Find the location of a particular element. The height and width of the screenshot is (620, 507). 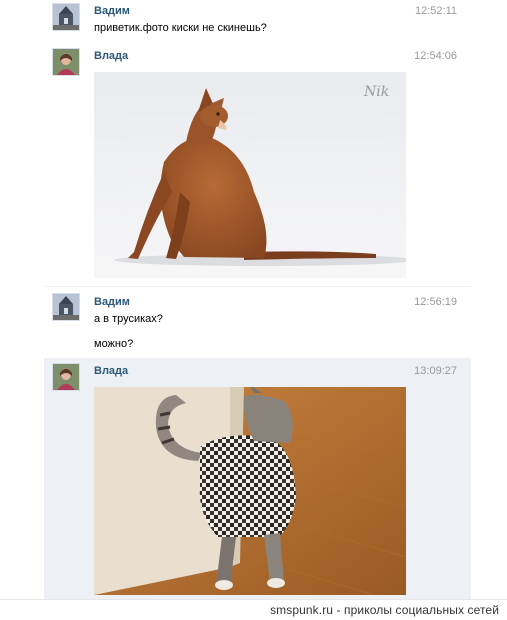

message-time: 12:54:06 is located at coordinates (435, 56).